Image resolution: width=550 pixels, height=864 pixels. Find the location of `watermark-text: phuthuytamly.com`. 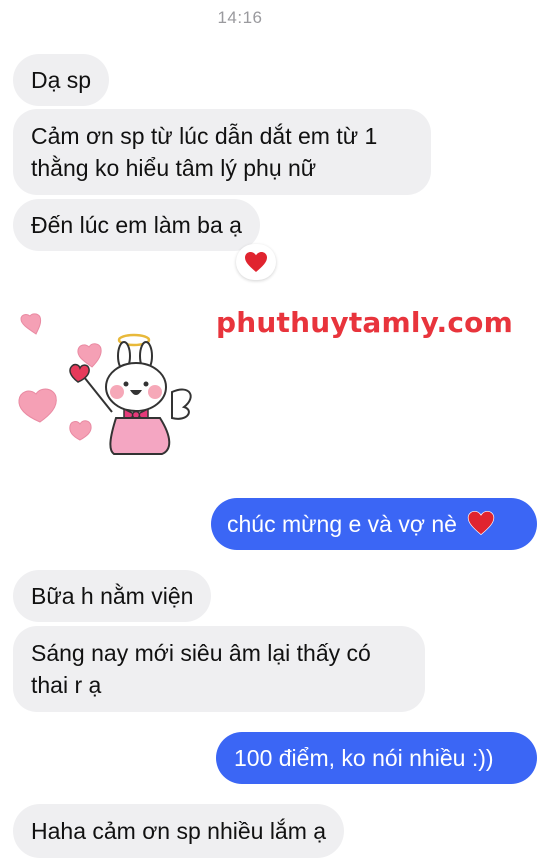

watermark-text: phuthuytamly.com is located at coordinates (364, 322).